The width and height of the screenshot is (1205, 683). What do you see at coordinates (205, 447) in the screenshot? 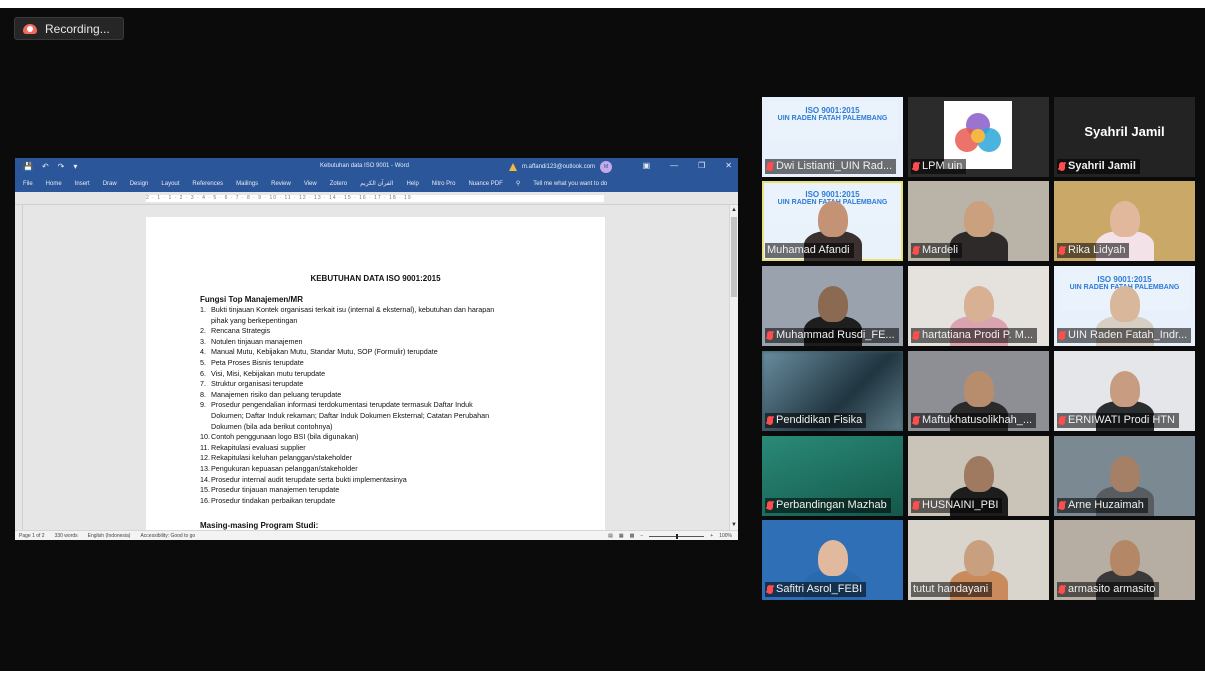
I see `list-number: 11.` at bounding box center [205, 447].